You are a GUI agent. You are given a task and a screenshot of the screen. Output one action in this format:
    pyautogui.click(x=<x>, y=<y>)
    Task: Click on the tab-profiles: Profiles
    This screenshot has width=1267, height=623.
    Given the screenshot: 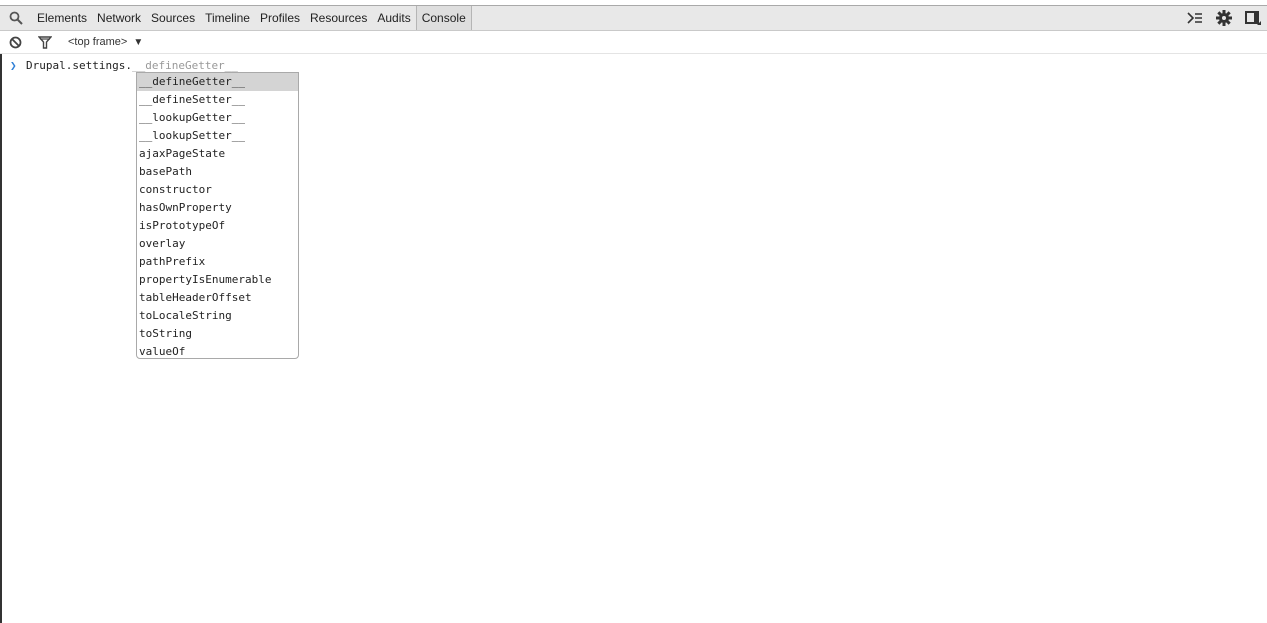 What is the action you would take?
    pyautogui.click(x=280, y=18)
    